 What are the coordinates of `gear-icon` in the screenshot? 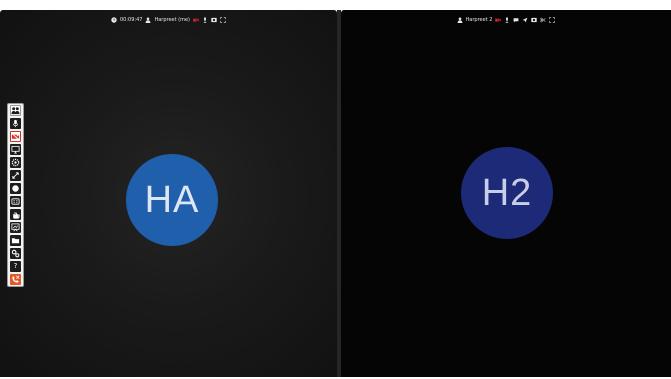 It's located at (15, 162).